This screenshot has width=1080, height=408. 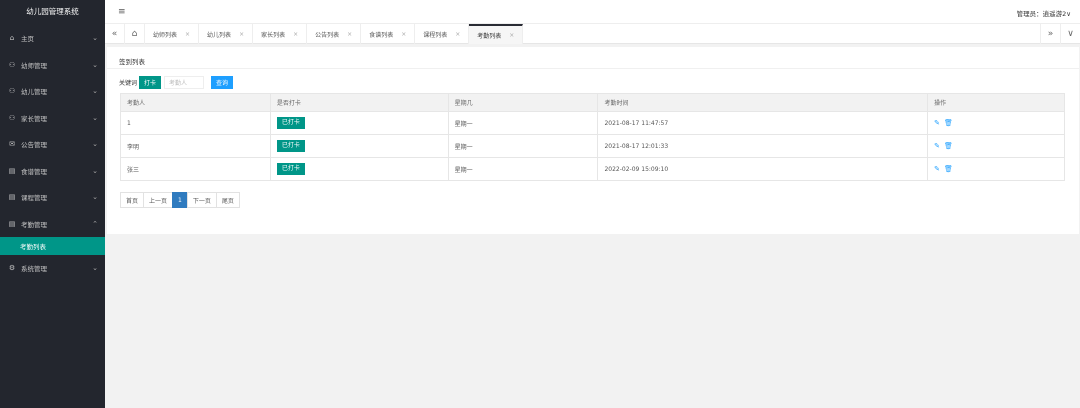 What do you see at coordinates (184, 82) in the screenshot?
I see `search-input: 考勤人` at bounding box center [184, 82].